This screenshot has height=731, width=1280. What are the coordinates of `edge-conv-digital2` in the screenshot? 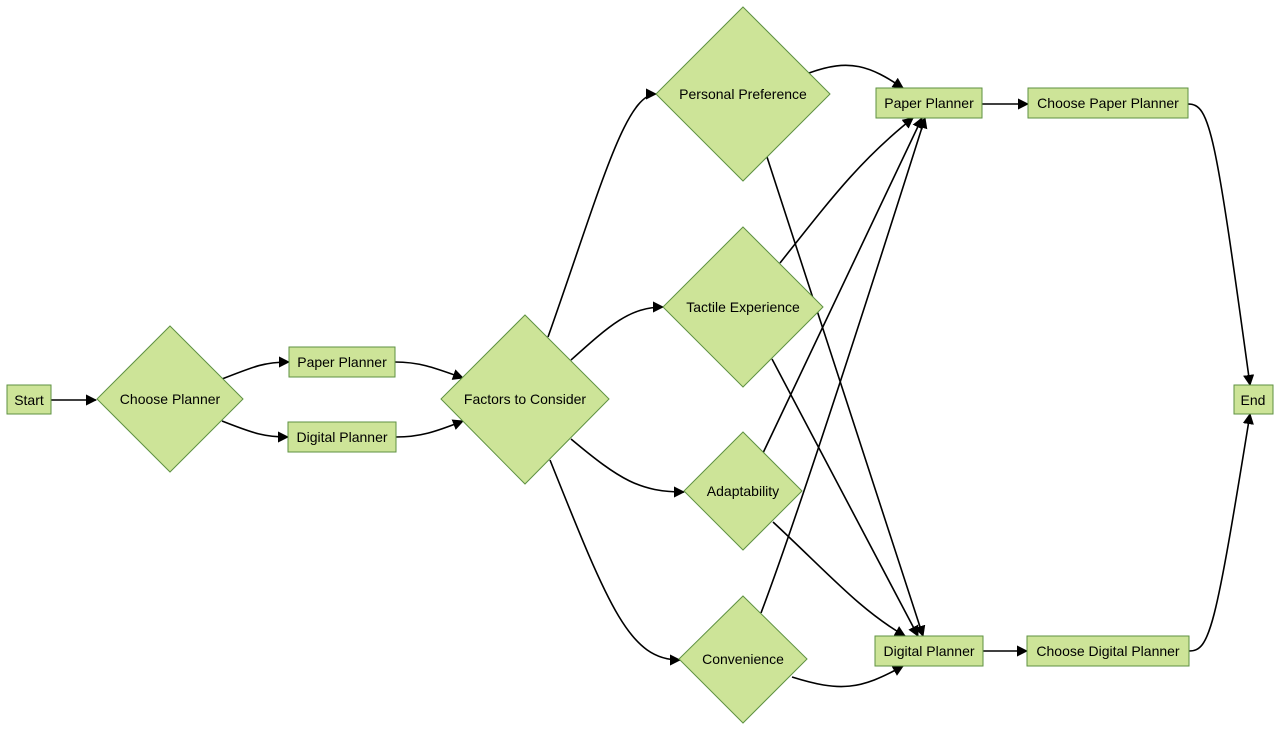 It's located at (847, 676).